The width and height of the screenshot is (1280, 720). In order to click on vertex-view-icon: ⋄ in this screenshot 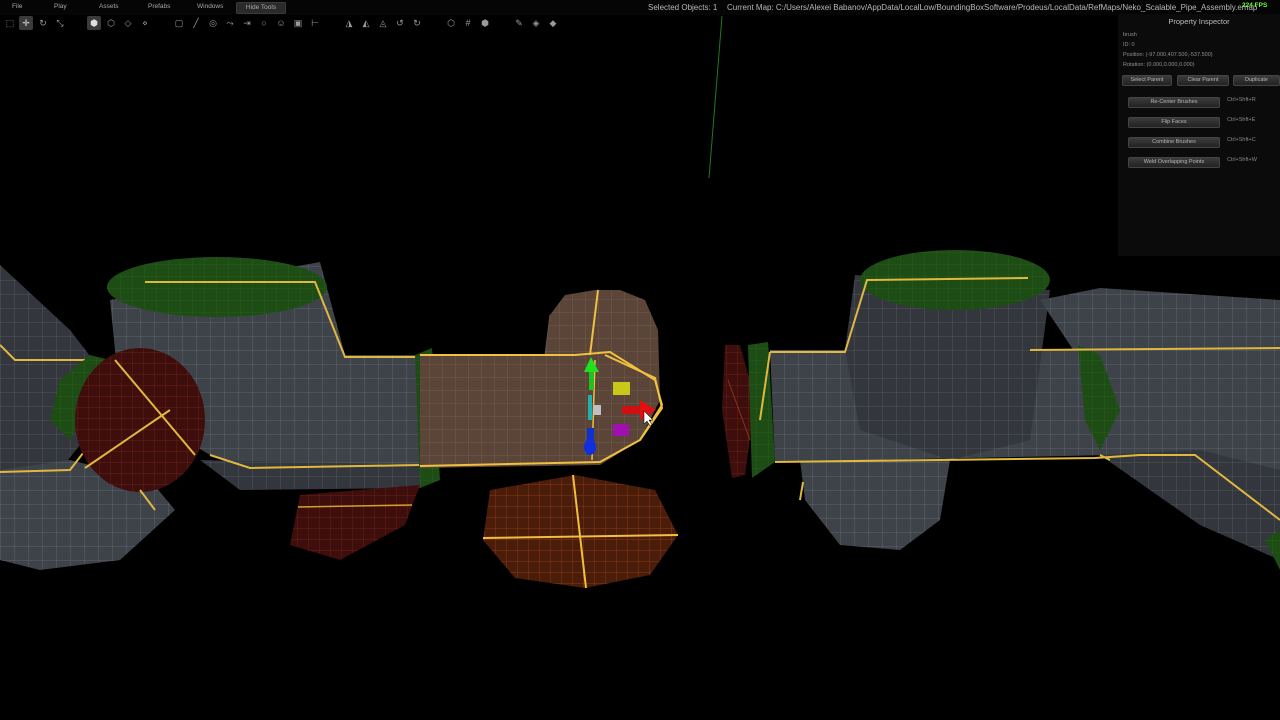, I will do `click(145, 23)`.